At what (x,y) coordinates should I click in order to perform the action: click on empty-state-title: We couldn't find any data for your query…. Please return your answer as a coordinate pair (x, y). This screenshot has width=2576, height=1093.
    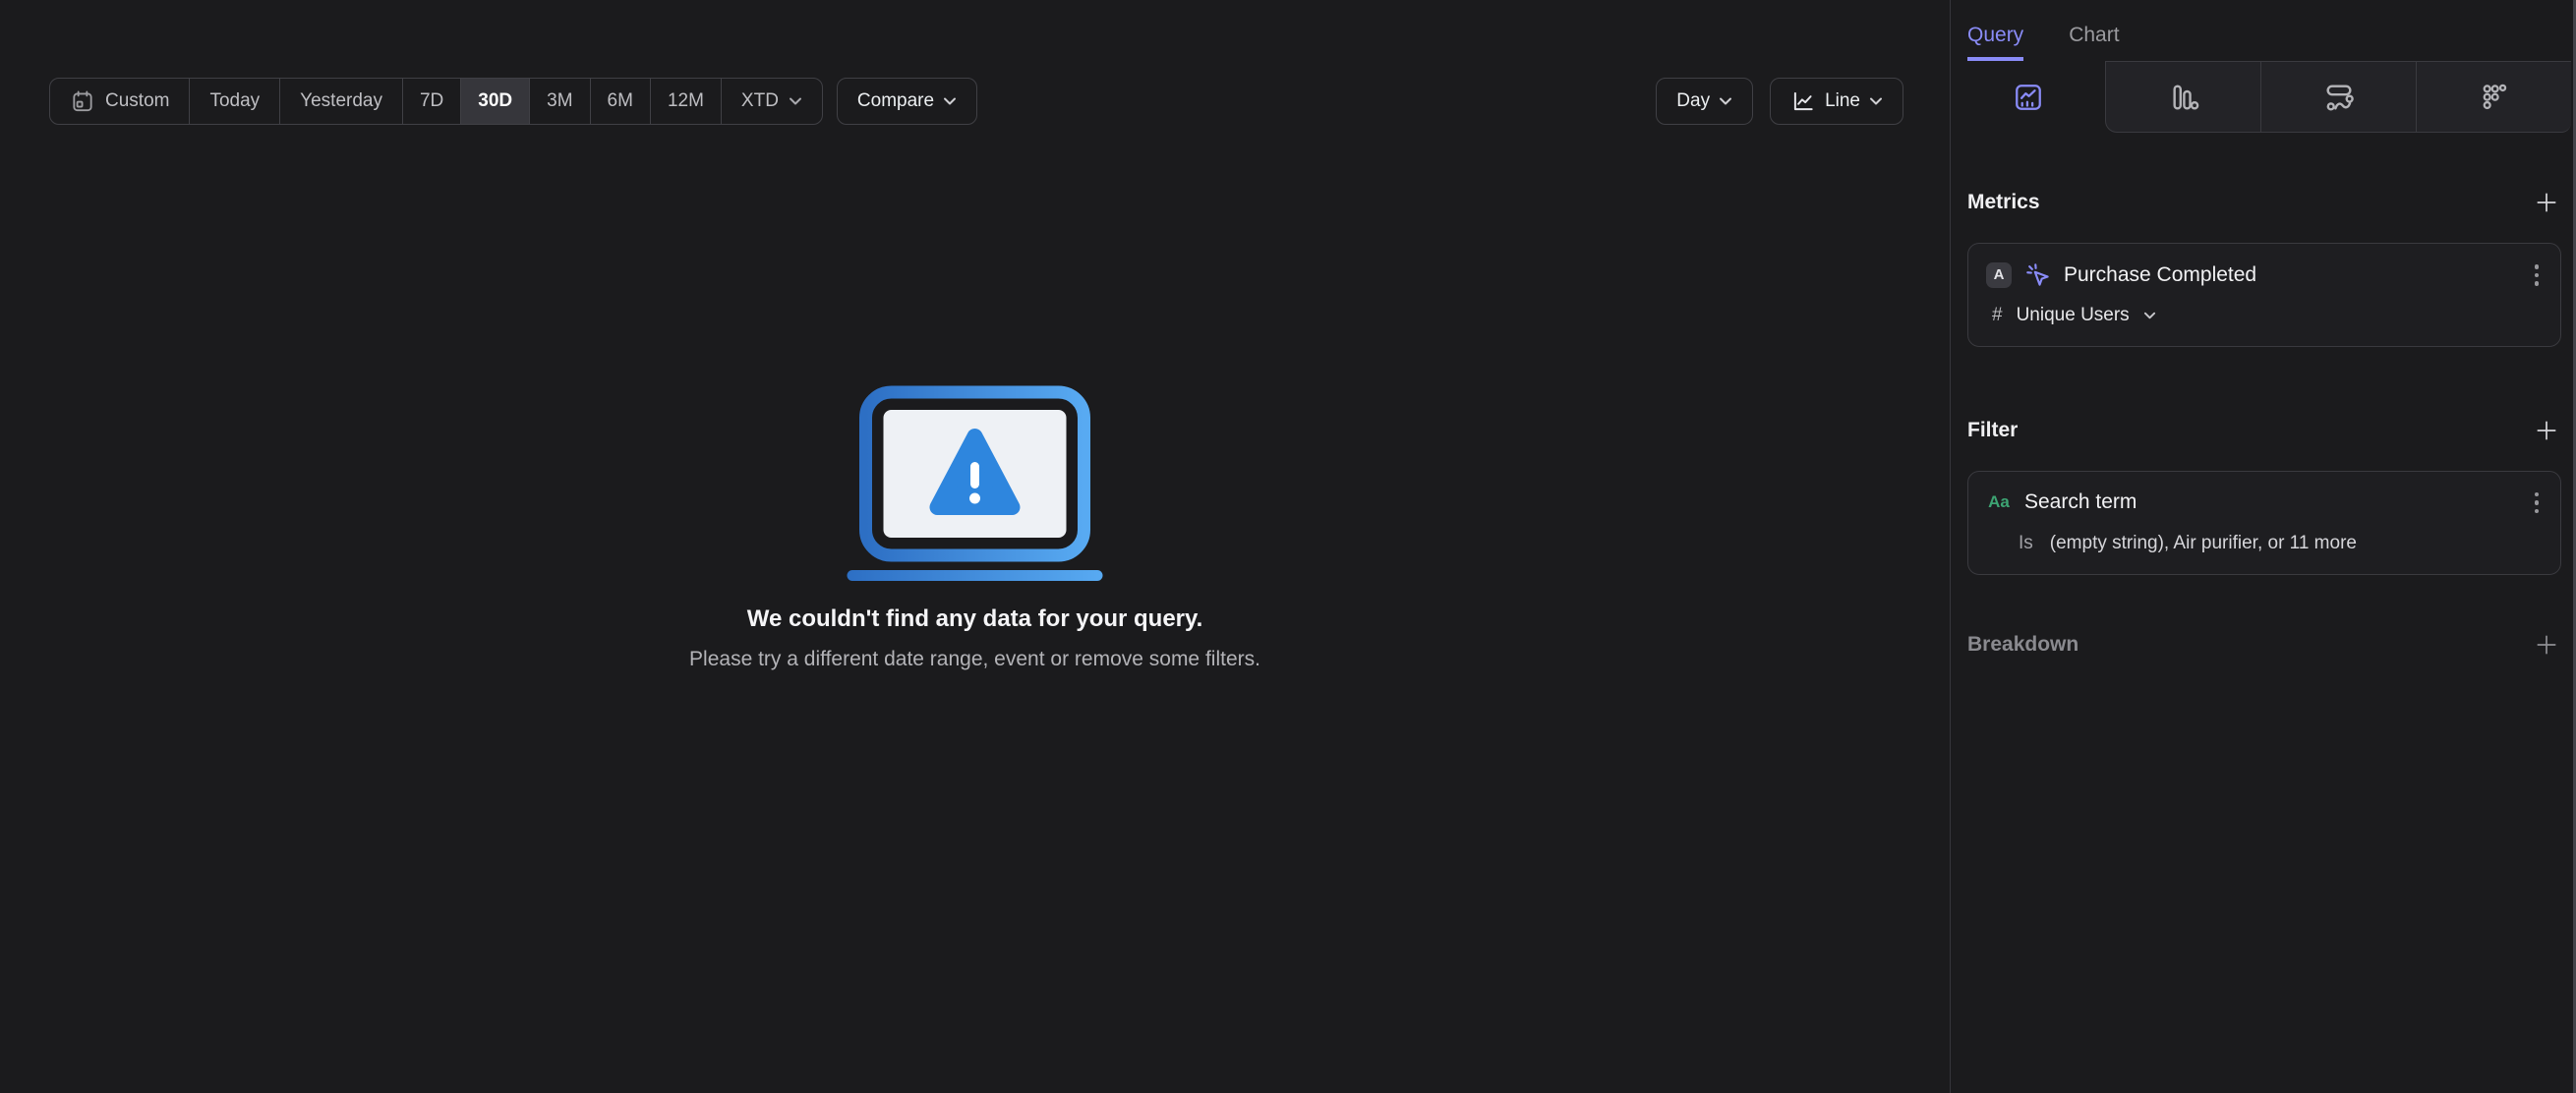
    Looking at the image, I should click on (974, 618).